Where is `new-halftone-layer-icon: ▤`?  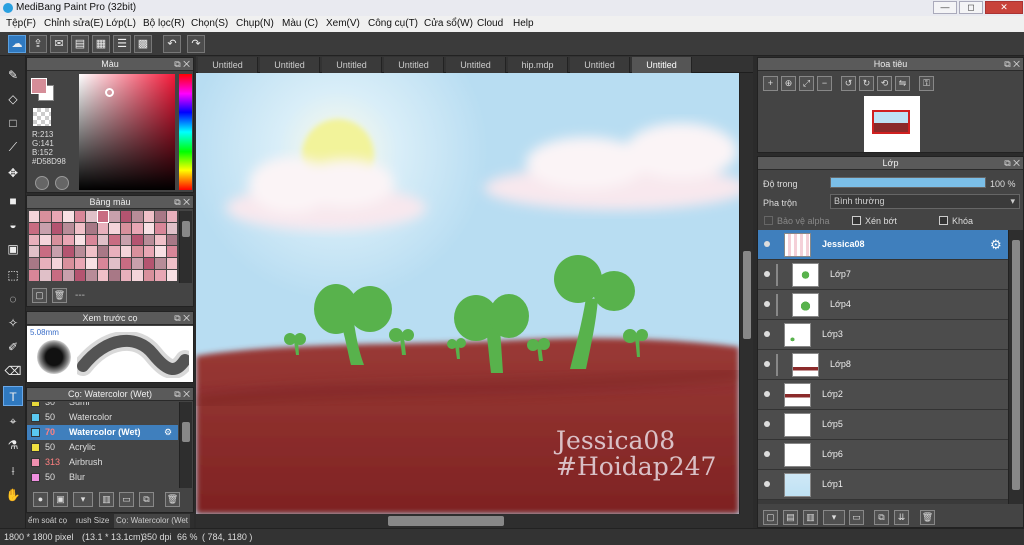 new-halftone-layer-icon: ▤ is located at coordinates (790, 517).